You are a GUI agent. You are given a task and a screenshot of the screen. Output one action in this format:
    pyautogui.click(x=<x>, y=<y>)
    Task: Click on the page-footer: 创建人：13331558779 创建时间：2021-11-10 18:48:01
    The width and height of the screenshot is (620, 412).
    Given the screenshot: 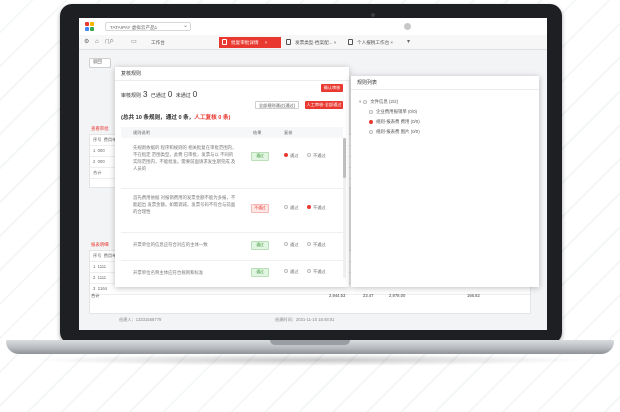 What is the action you would take?
    pyautogui.click(x=227, y=319)
    